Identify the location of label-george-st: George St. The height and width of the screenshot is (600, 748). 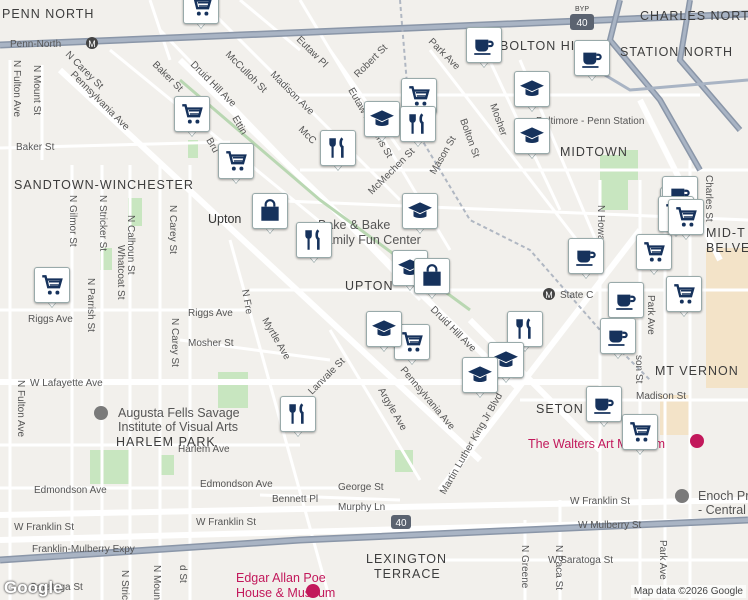
(361, 487).